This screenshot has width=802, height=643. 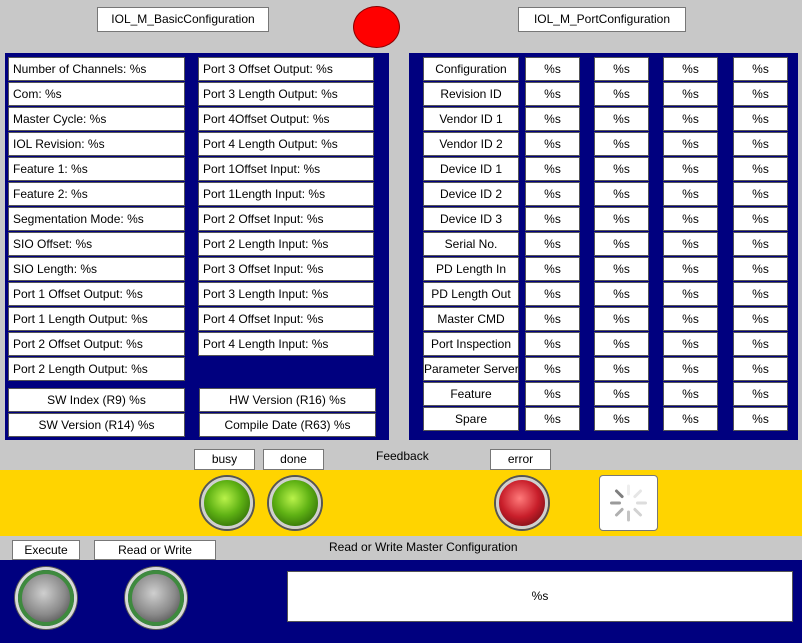 I want to click on port-row-label: Revision ID, so click(x=471, y=94).